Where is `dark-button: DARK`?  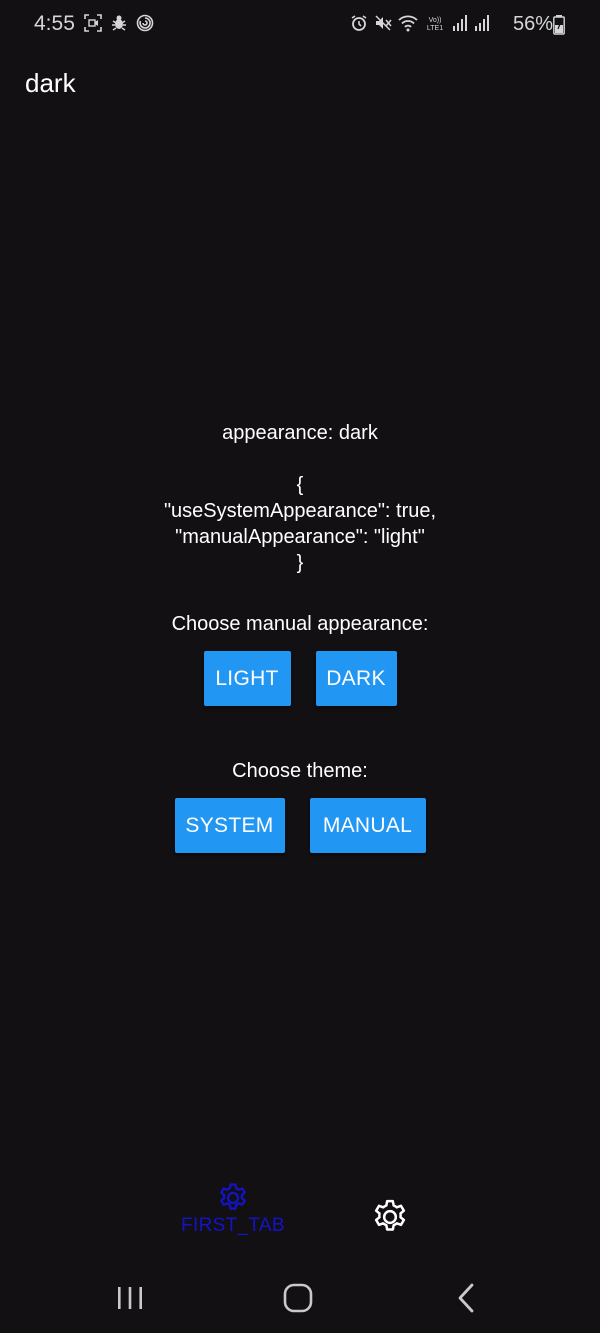
dark-button: DARK is located at coordinates (356, 678).